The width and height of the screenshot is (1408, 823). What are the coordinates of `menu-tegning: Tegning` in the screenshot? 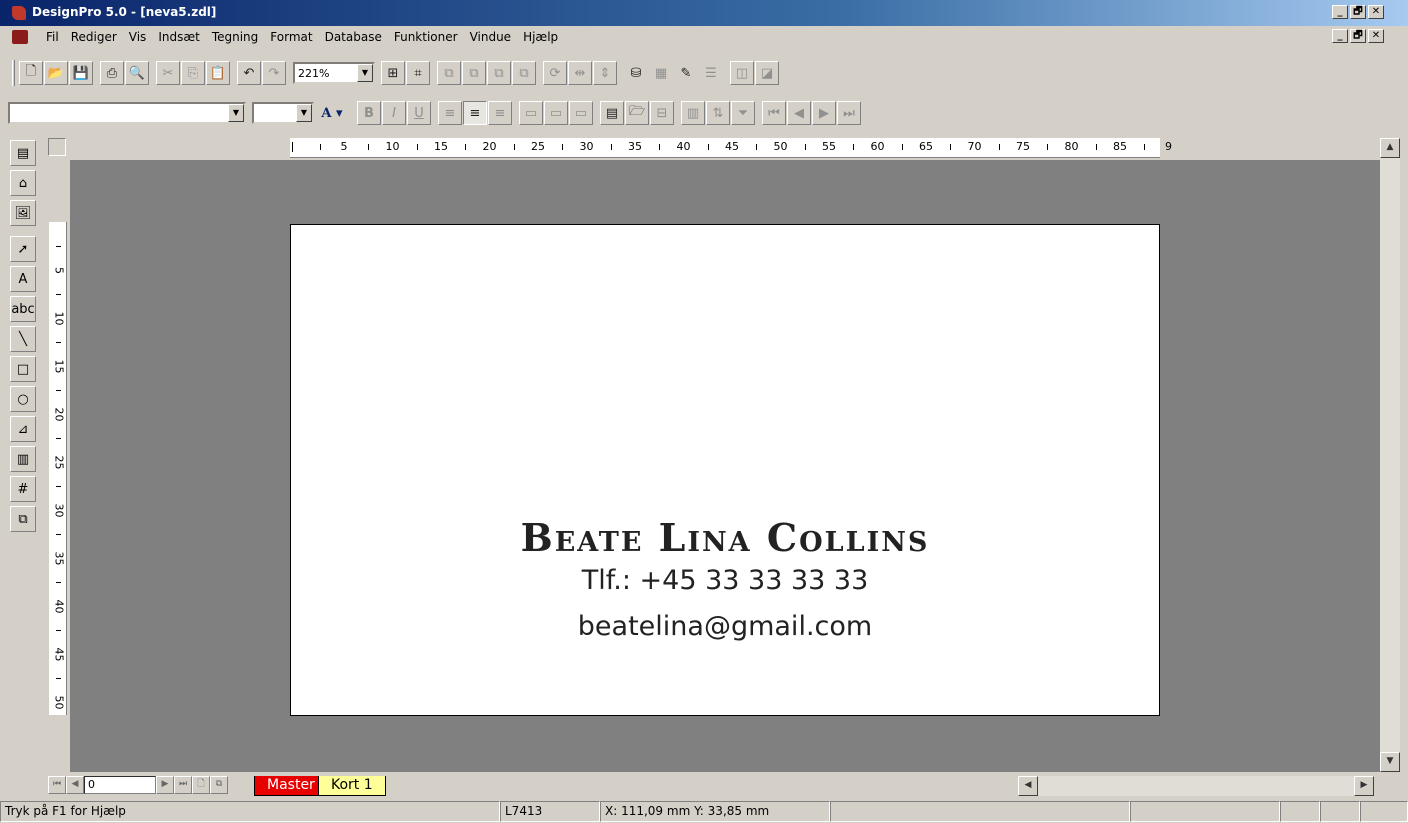 It's located at (235, 37).